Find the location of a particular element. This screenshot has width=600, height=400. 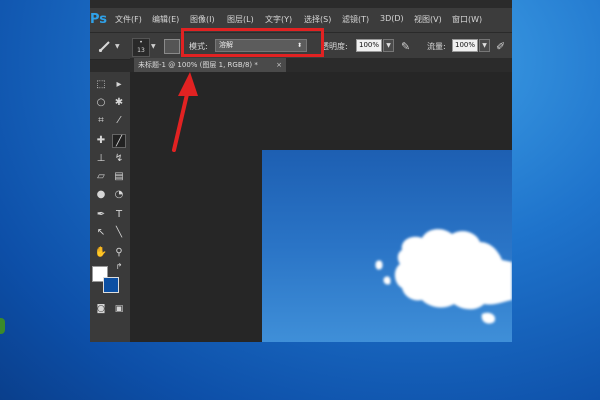

move-tool-icon: ▸ is located at coordinates (119, 85).